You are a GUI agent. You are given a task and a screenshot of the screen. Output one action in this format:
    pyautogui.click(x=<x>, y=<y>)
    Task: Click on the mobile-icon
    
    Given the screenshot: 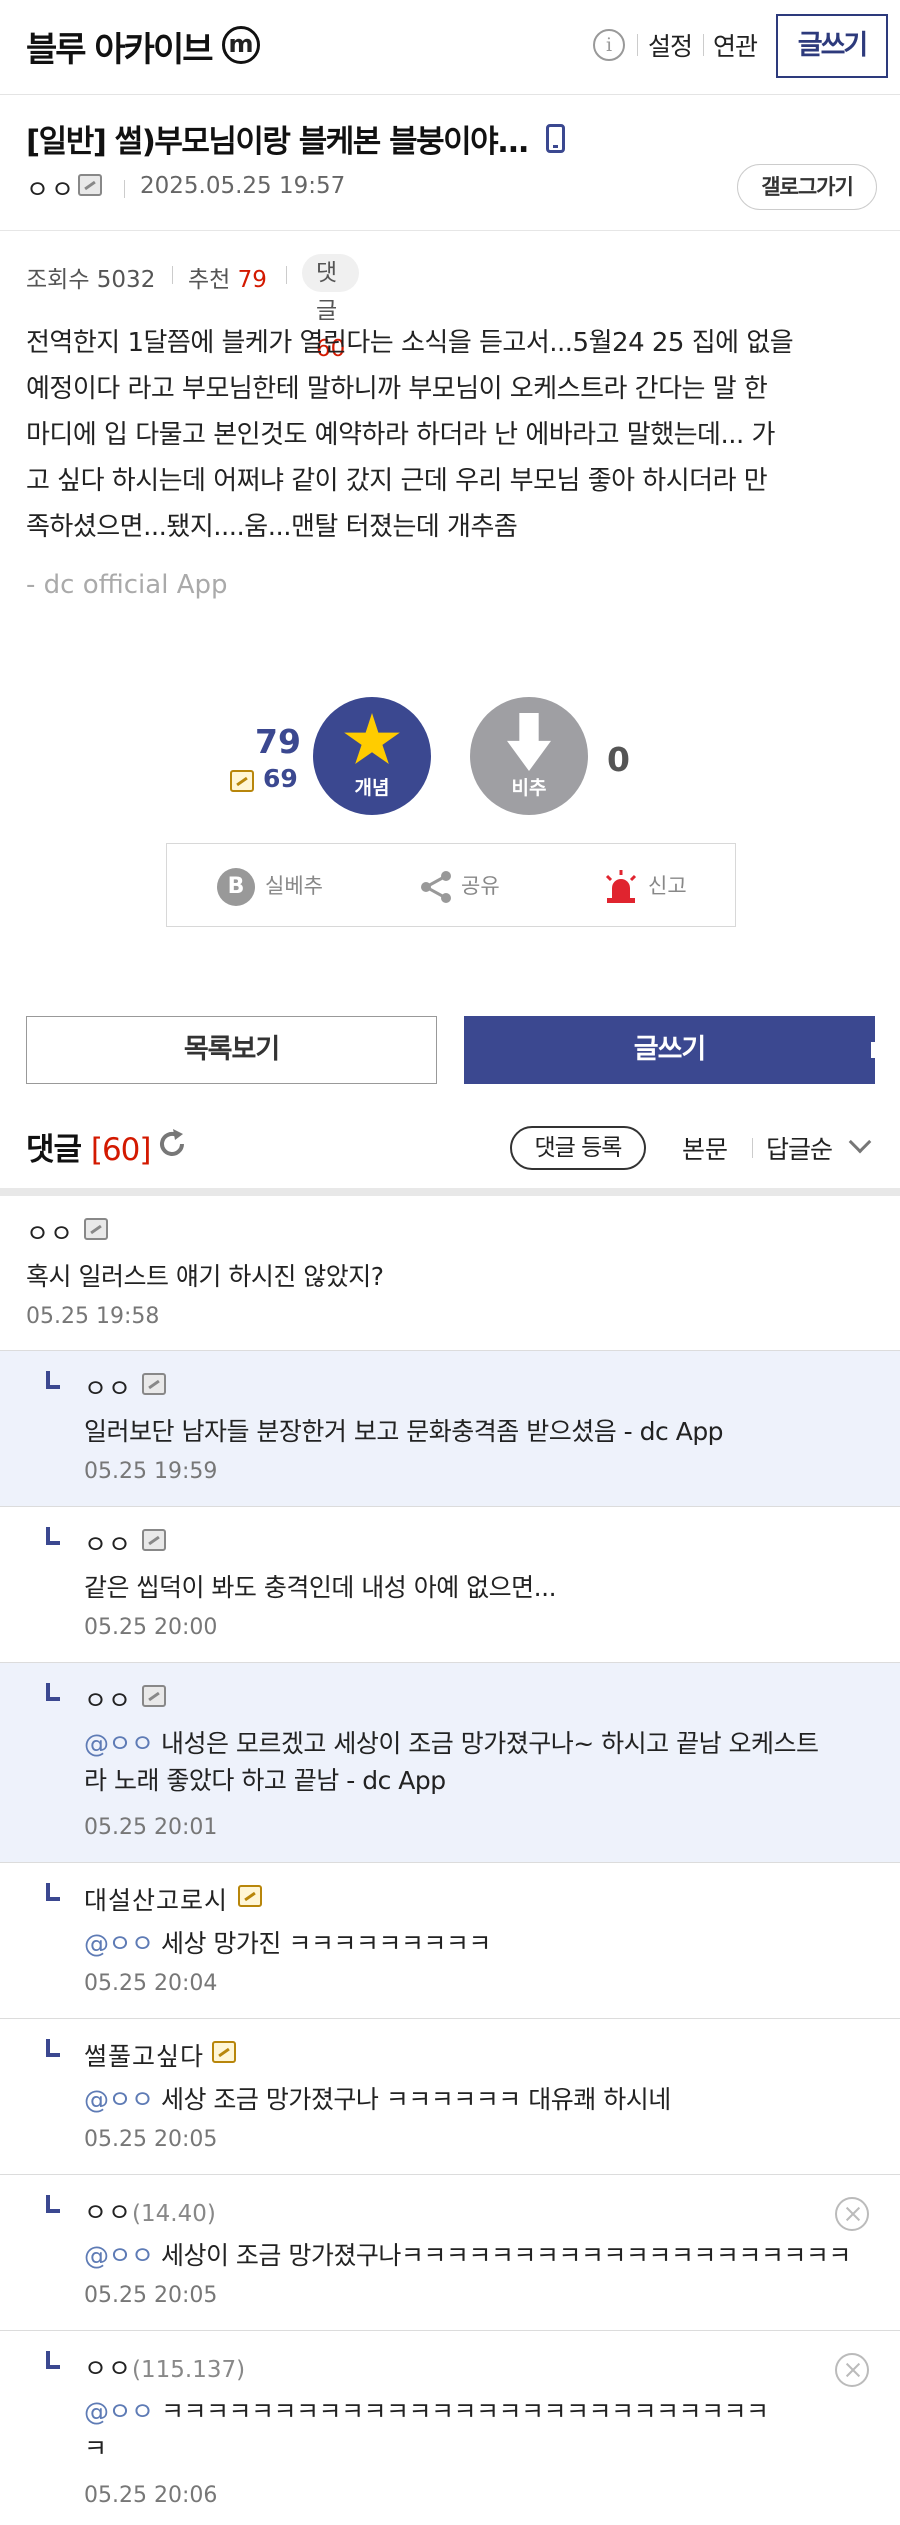 What is the action you would take?
    pyautogui.click(x=555, y=138)
    